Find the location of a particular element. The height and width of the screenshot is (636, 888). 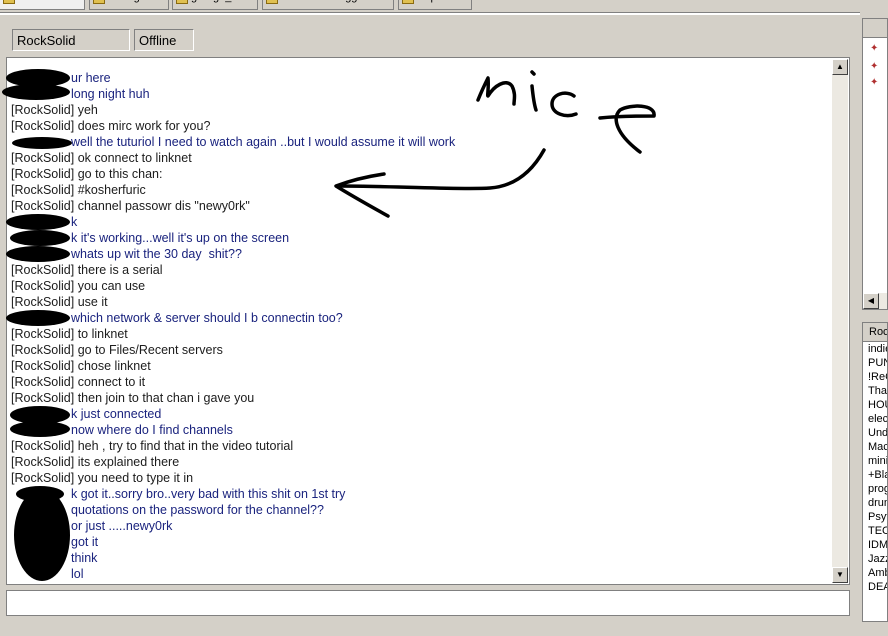

channel-list-item: TEC is located at coordinates (875, 531).